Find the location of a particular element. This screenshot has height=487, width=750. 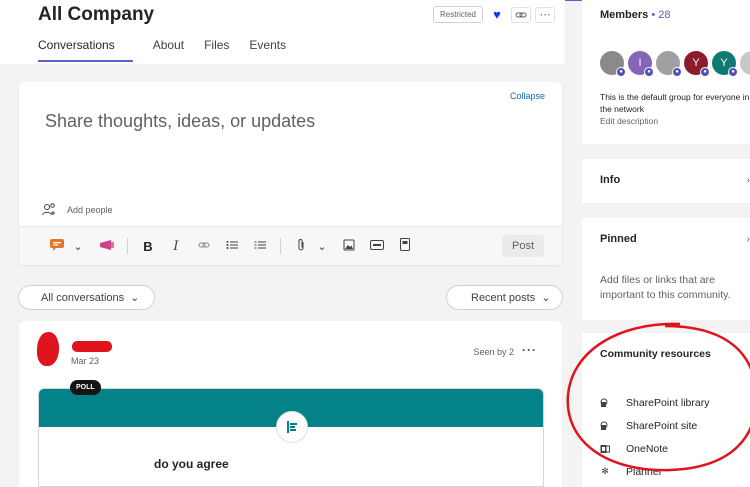

collapse-link: Collapse is located at coordinates (527, 96).